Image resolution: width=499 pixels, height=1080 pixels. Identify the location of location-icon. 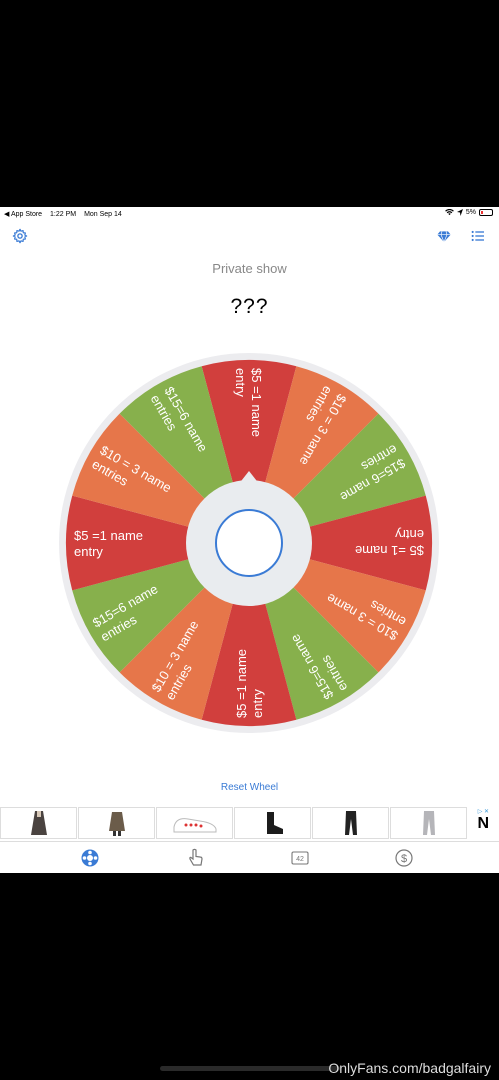
(459, 212).